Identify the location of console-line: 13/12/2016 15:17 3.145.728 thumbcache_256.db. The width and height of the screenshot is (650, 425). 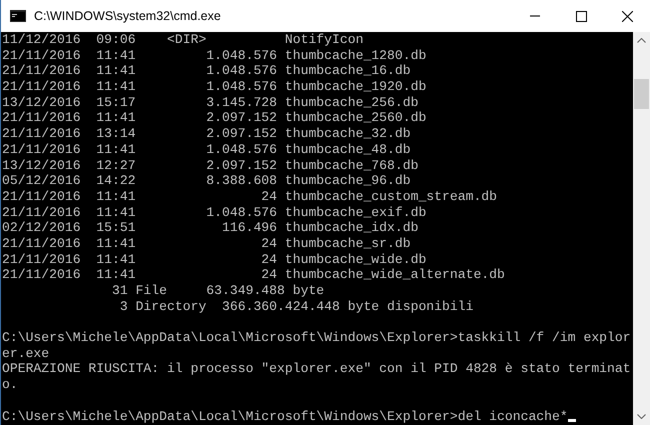
(210, 102).